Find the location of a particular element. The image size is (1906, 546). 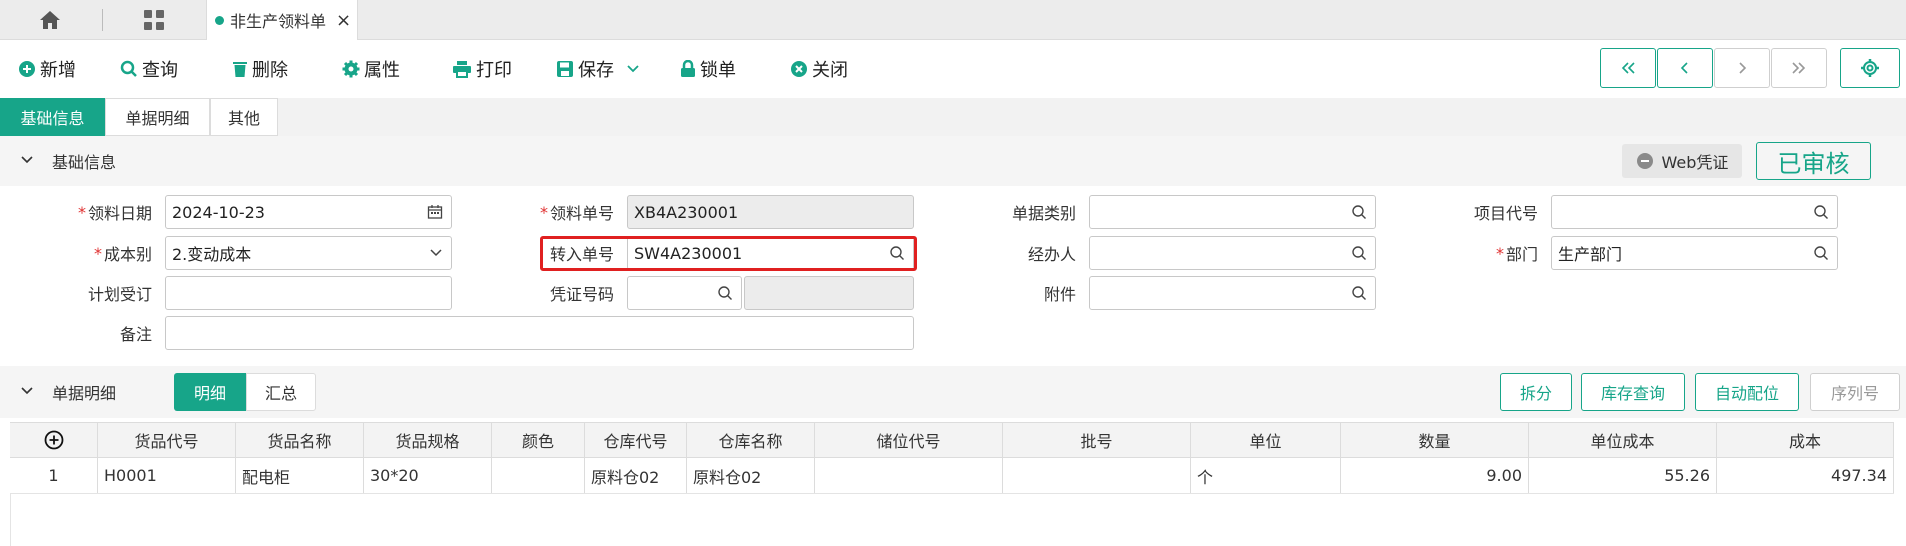

cost-type-label: * 成本别 is located at coordinates (122, 254).